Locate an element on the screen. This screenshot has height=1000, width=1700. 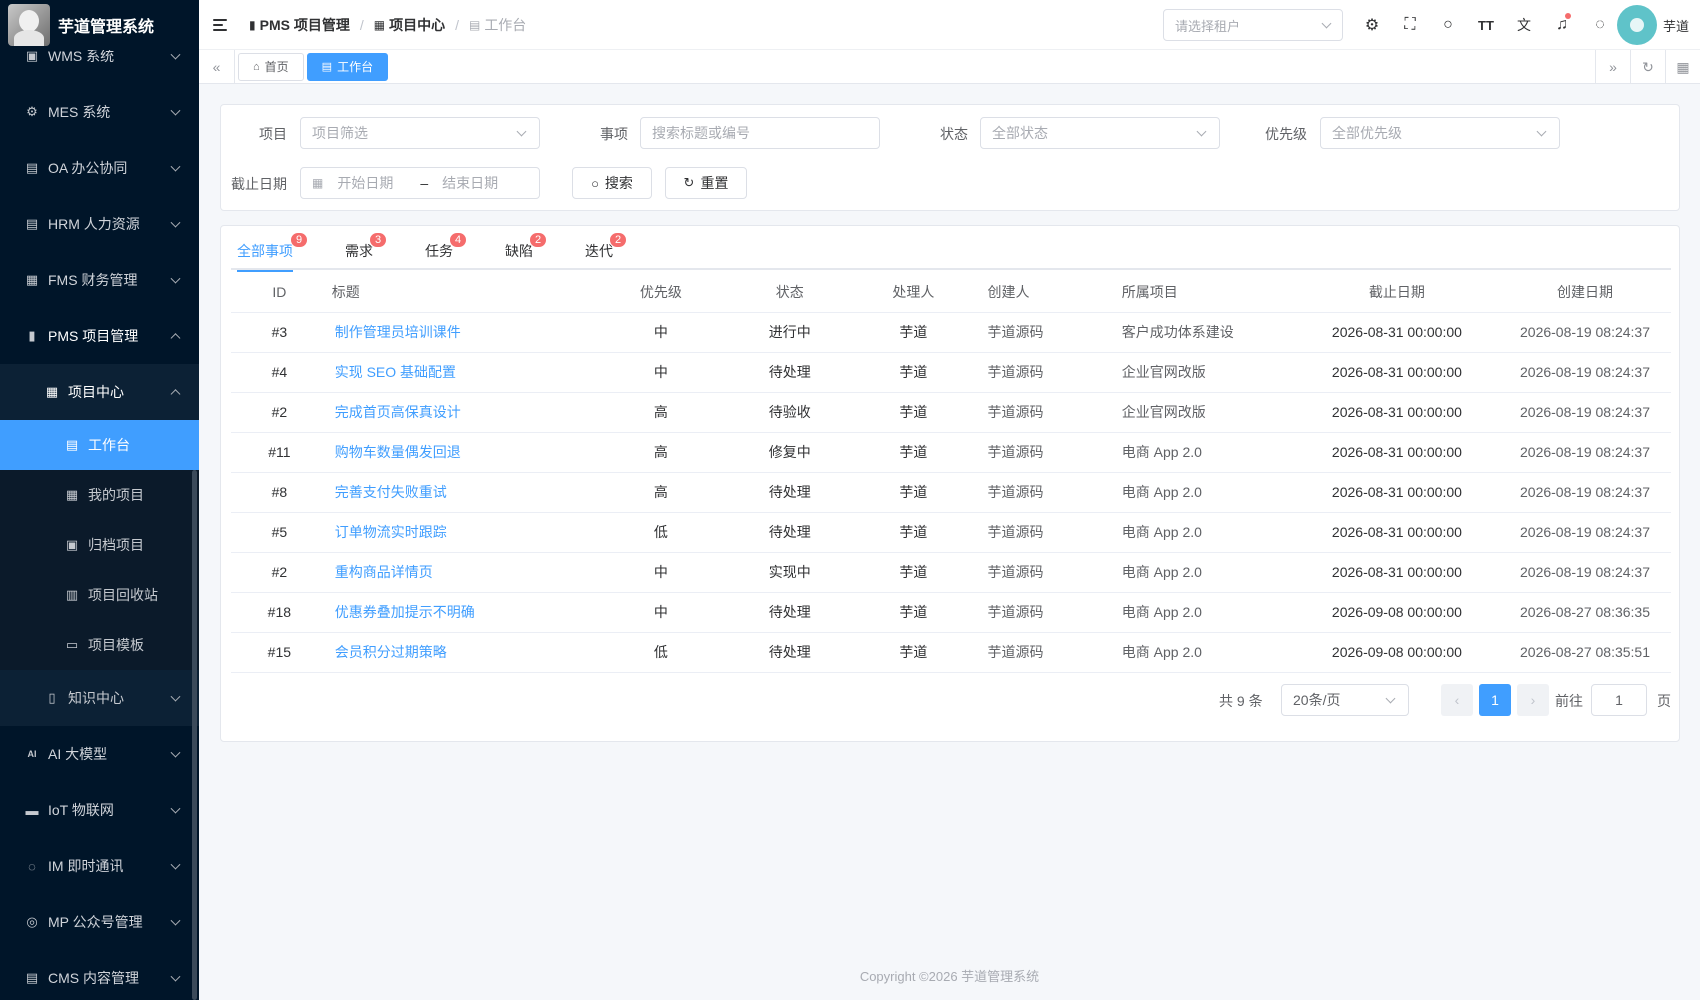
avatar is located at coordinates (1637, 25).